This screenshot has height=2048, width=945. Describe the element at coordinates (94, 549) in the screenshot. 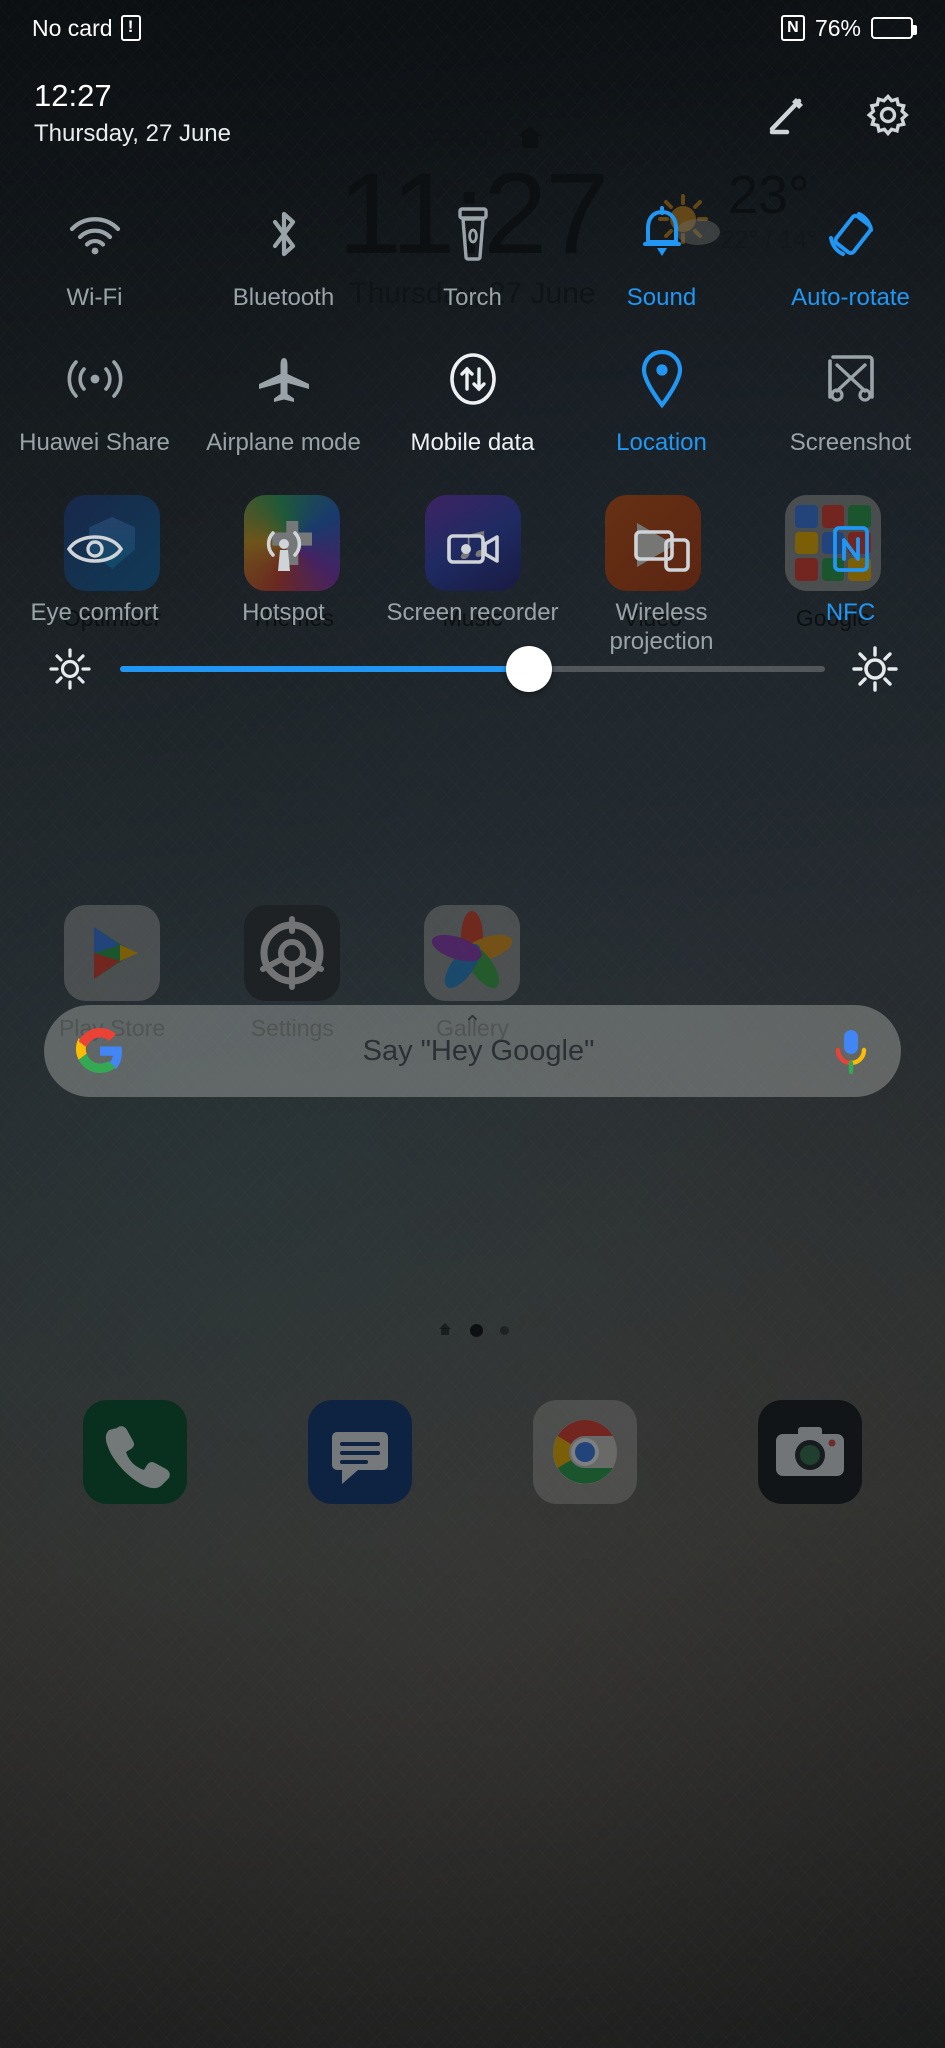

I see `eye-comfort-icon` at that location.